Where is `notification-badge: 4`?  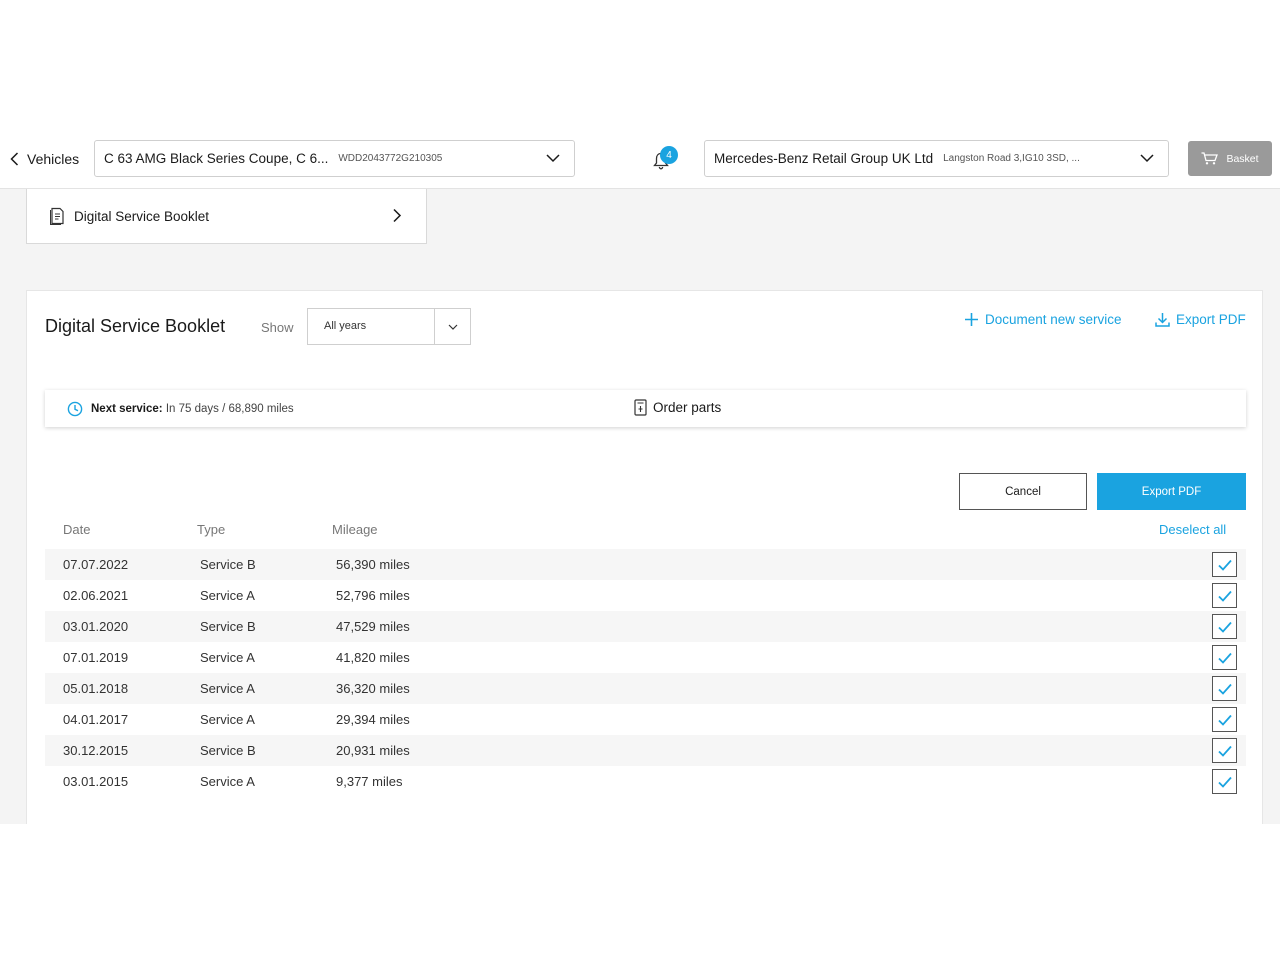
notification-badge: 4 is located at coordinates (669, 155).